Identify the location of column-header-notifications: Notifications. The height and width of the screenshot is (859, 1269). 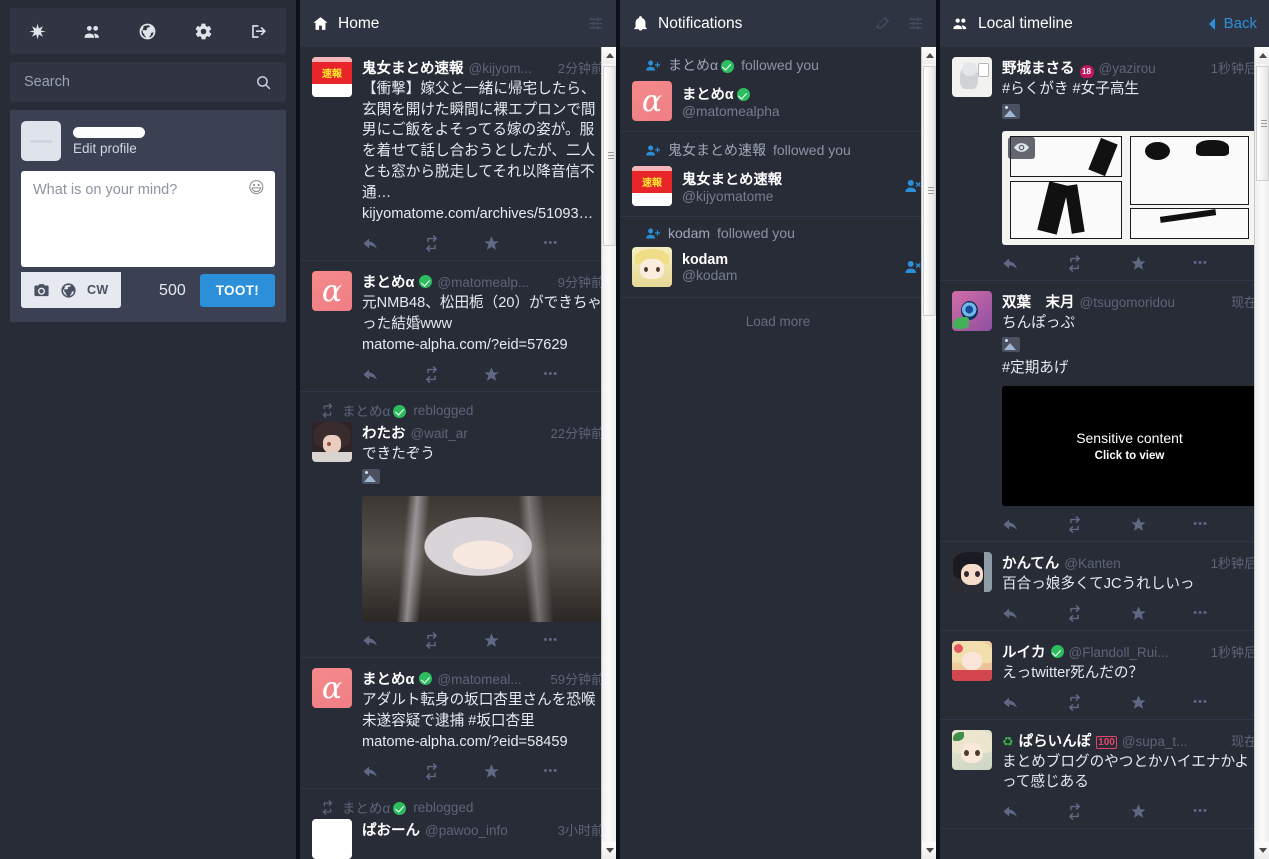
(778, 23).